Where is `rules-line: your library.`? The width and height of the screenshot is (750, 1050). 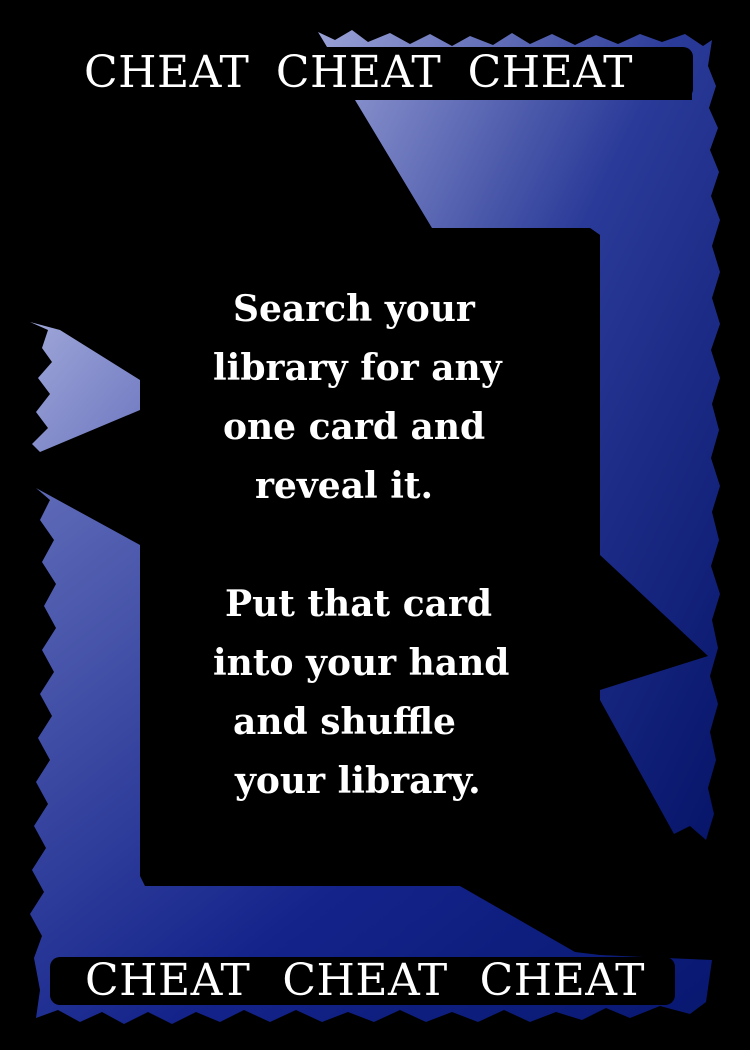
rules-line: your library. is located at coordinates (358, 781).